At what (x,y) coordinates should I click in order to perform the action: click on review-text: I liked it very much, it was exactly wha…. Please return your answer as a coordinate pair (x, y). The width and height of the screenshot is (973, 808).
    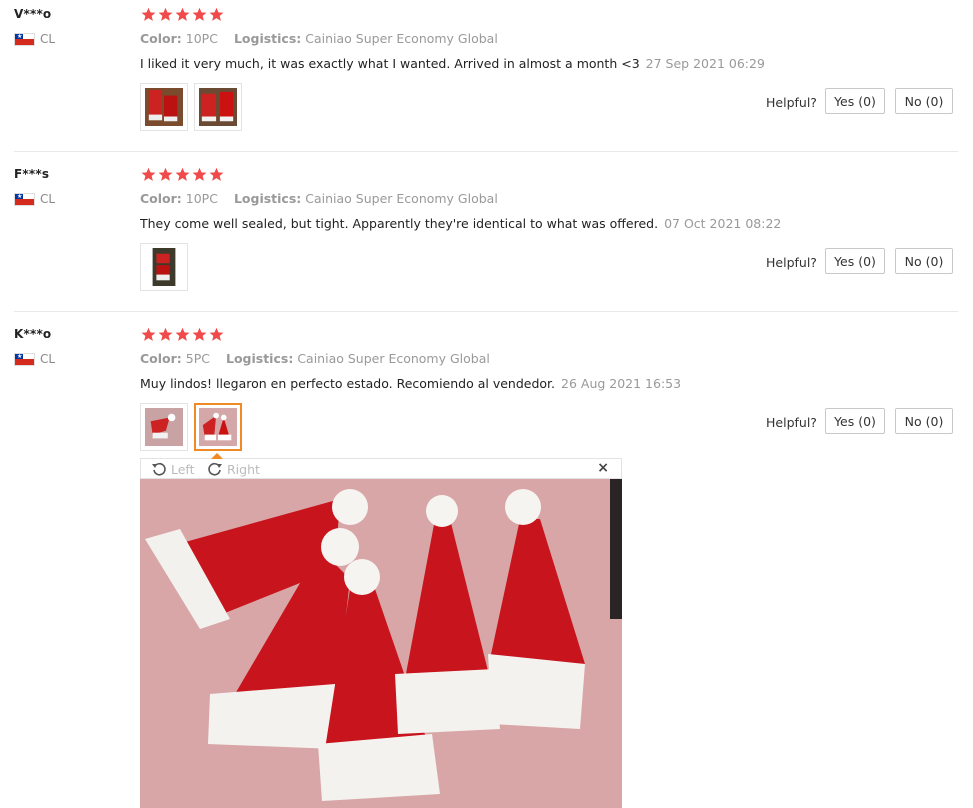
    Looking at the image, I should click on (390, 63).